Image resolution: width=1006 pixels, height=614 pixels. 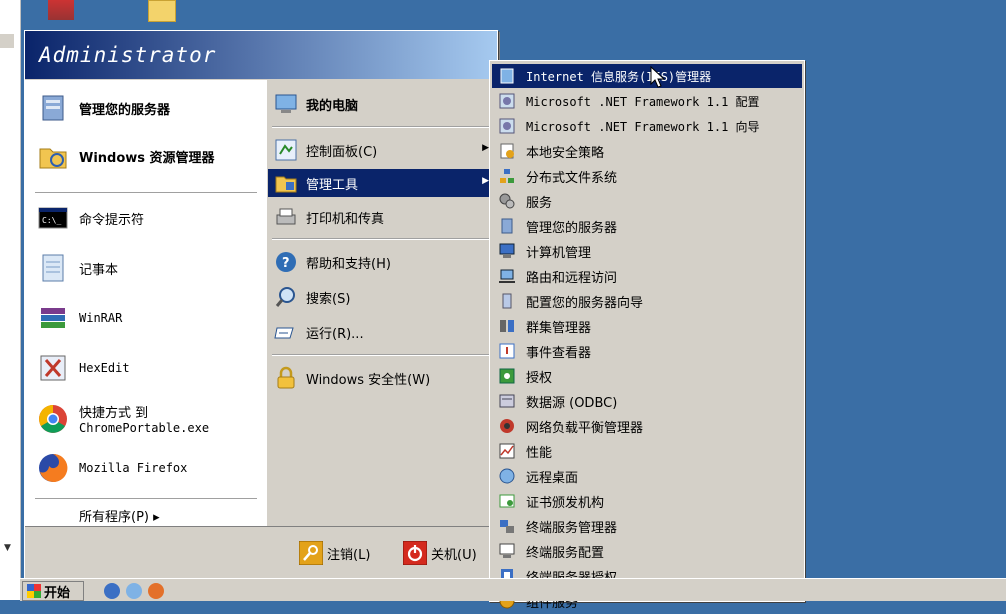 What do you see at coordinates (83, 368) in the screenshot?
I see `menu-item-hexedit: HexEdit` at bounding box center [83, 368].